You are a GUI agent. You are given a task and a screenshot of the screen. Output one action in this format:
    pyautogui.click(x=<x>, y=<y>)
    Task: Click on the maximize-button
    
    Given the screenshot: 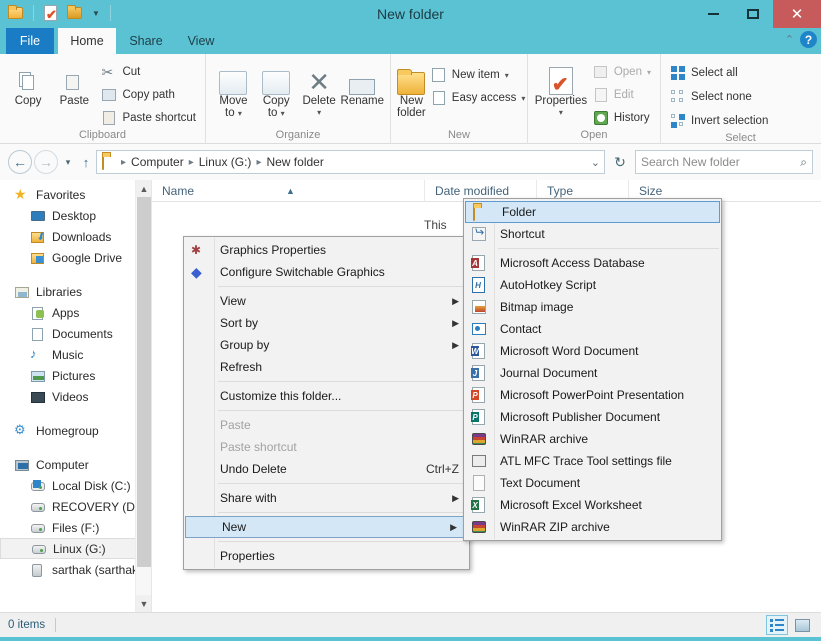 What is the action you would take?
    pyautogui.click(x=753, y=14)
    